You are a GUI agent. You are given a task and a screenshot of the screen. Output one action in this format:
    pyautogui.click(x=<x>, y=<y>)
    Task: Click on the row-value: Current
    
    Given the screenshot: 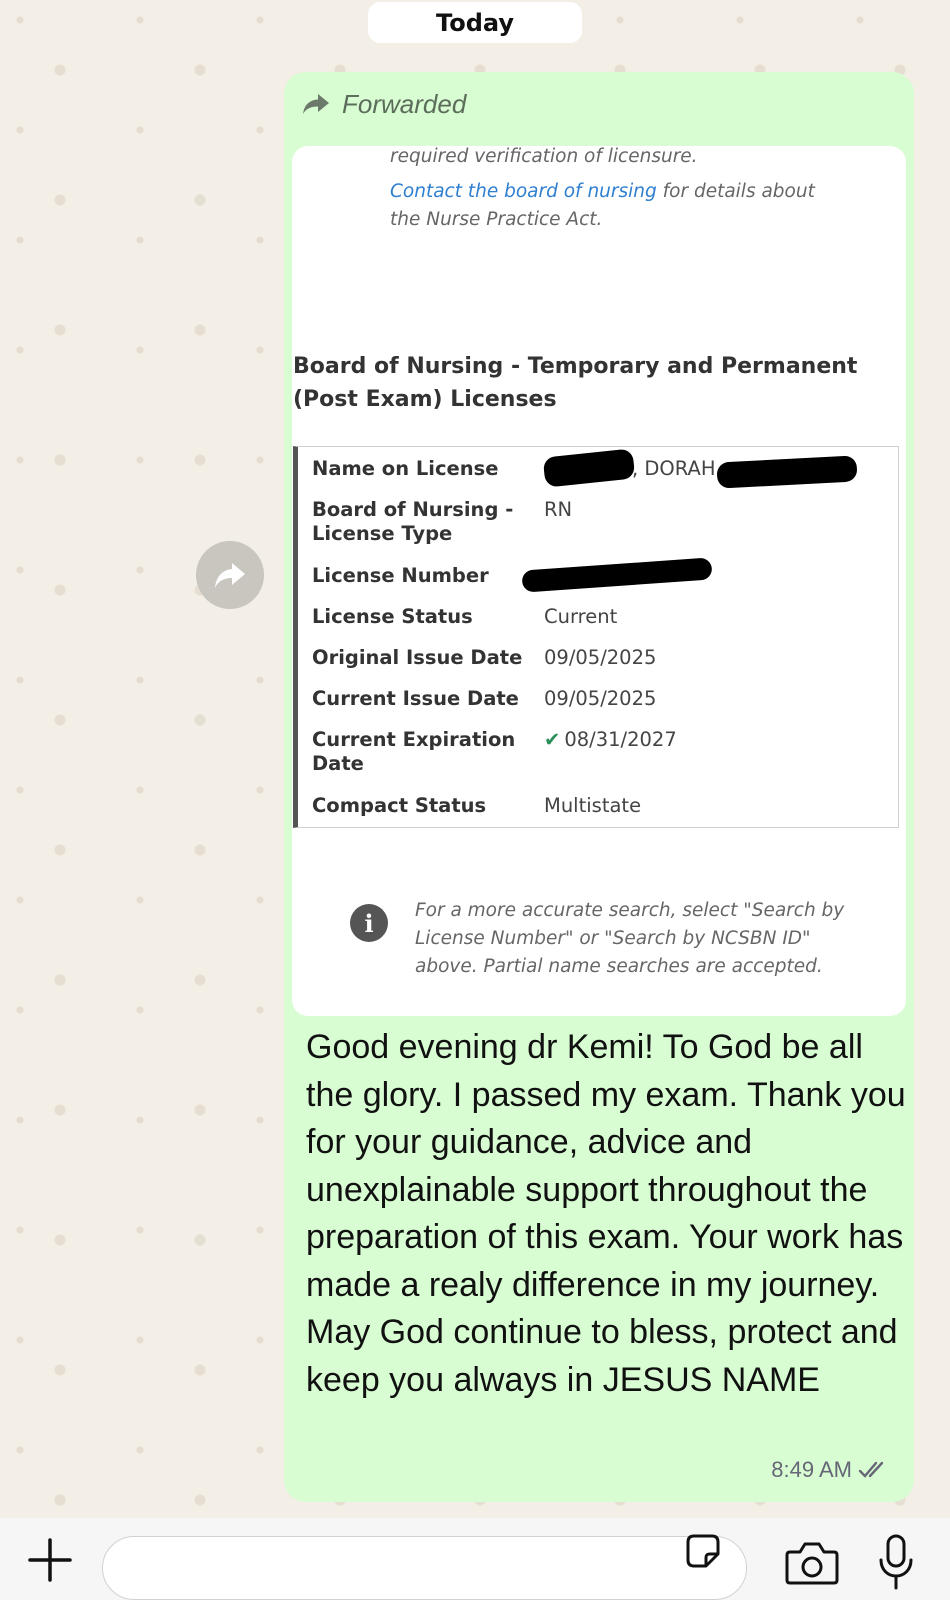 What is the action you would take?
    pyautogui.click(x=581, y=616)
    